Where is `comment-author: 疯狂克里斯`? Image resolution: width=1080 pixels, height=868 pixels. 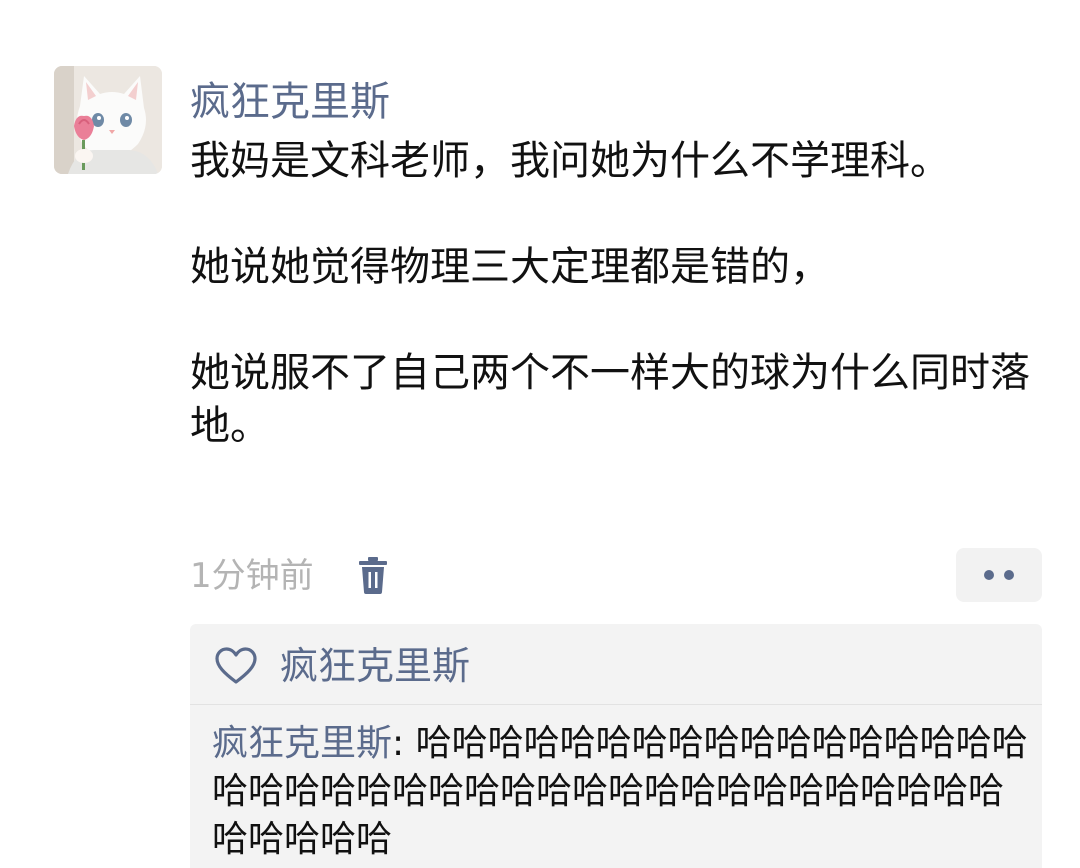 comment-author: 疯狂克里斯 is located at coordinates (302, 743).